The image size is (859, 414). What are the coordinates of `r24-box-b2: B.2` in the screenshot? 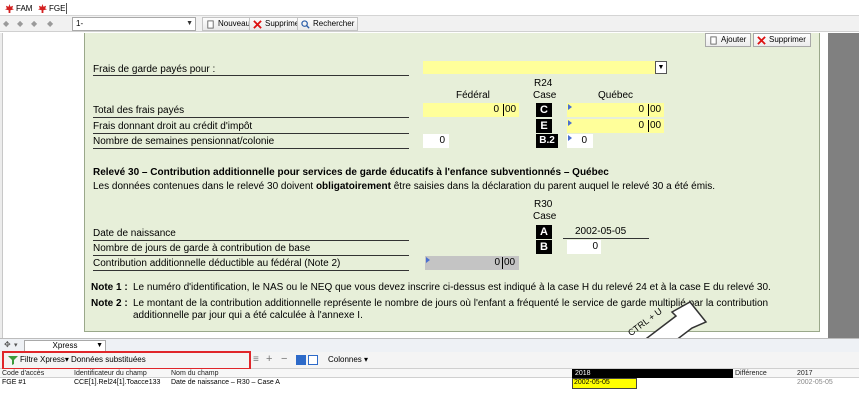 It's located at (547, 141).